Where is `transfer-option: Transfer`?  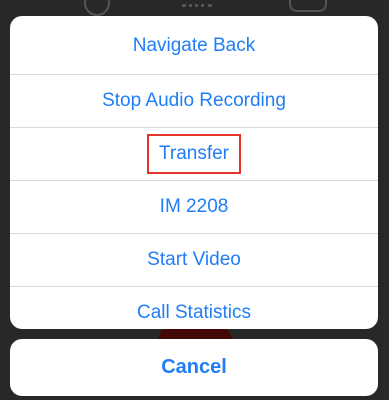 transfer-option: Transfer is located at coordinates (194, 153).